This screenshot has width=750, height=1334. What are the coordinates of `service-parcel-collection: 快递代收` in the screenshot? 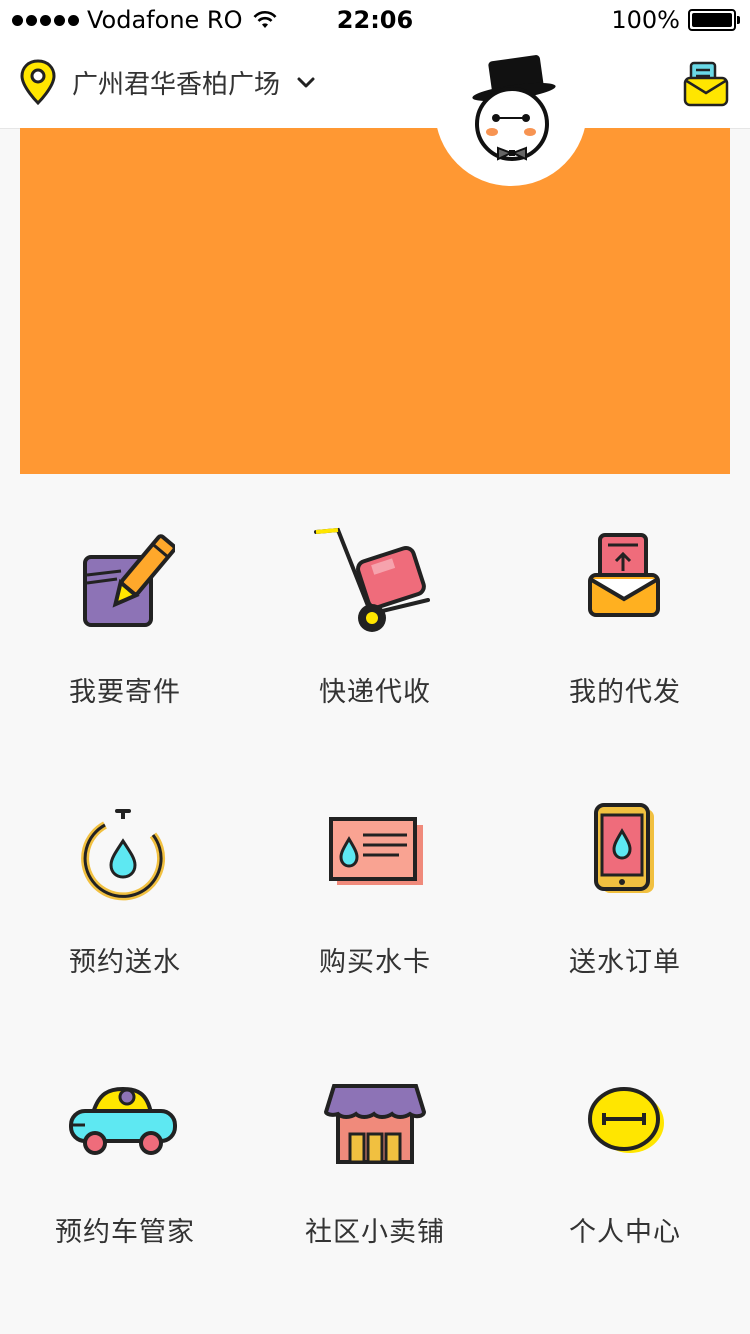 It's located at (375, 609).